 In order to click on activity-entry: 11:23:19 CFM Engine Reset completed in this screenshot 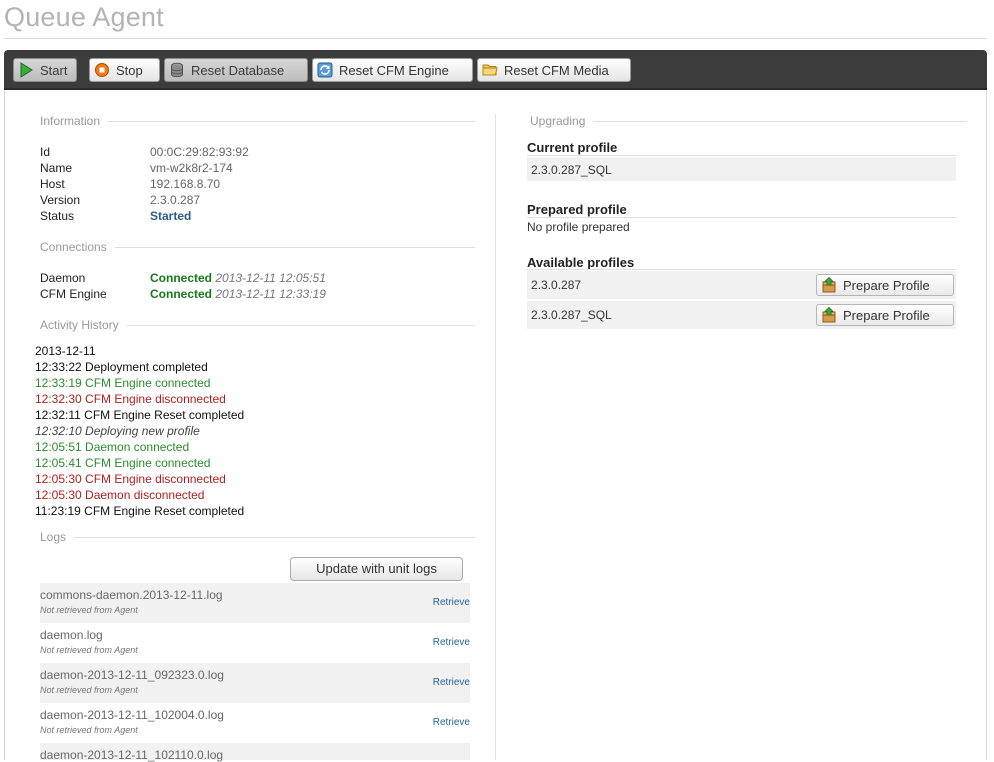, I will do `click(140, 511)`.